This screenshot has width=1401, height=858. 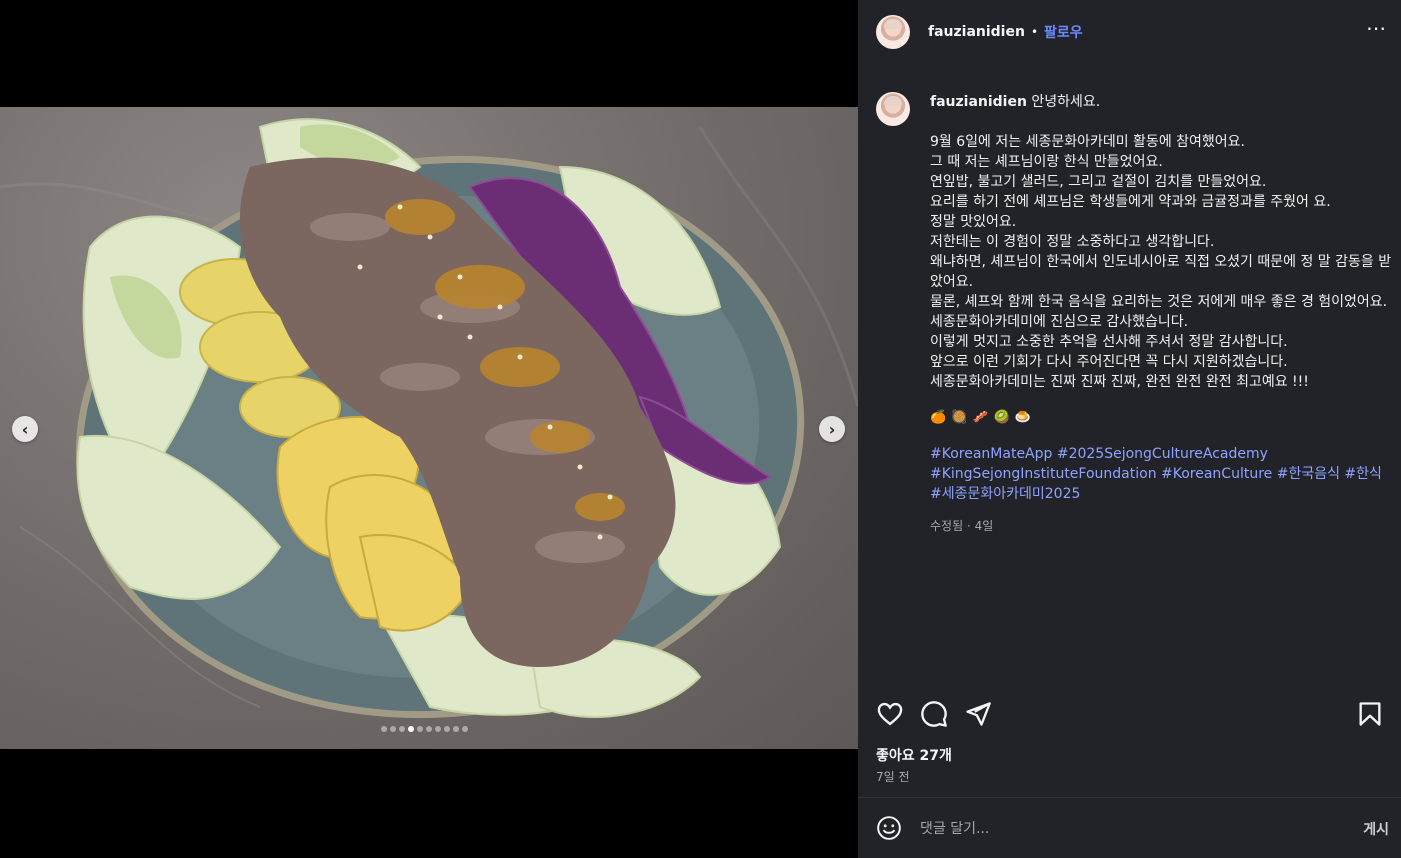 What do you see at coordinates (424, 729) in the screenshot?
I see `carousel-dots` at bounding box center [424, 729].